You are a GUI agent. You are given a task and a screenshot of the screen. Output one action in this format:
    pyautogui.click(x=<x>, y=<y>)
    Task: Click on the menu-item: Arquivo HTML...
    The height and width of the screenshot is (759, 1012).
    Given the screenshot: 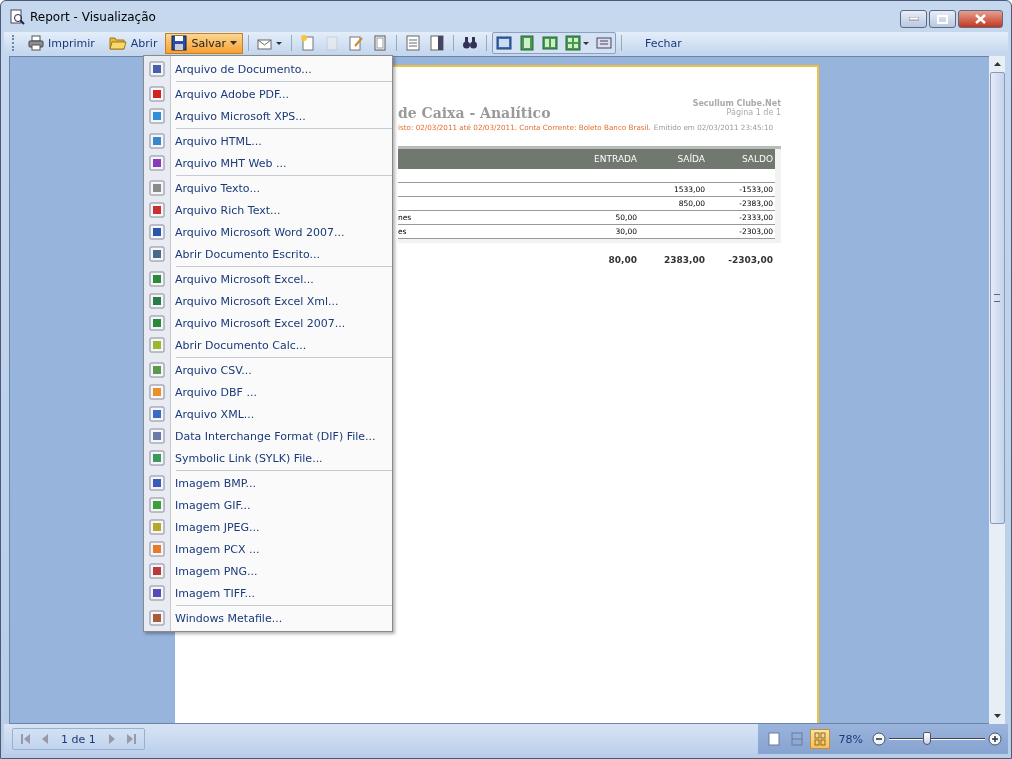 What is the action you would take?
    pyautogui.click(x=268, y=141)
    